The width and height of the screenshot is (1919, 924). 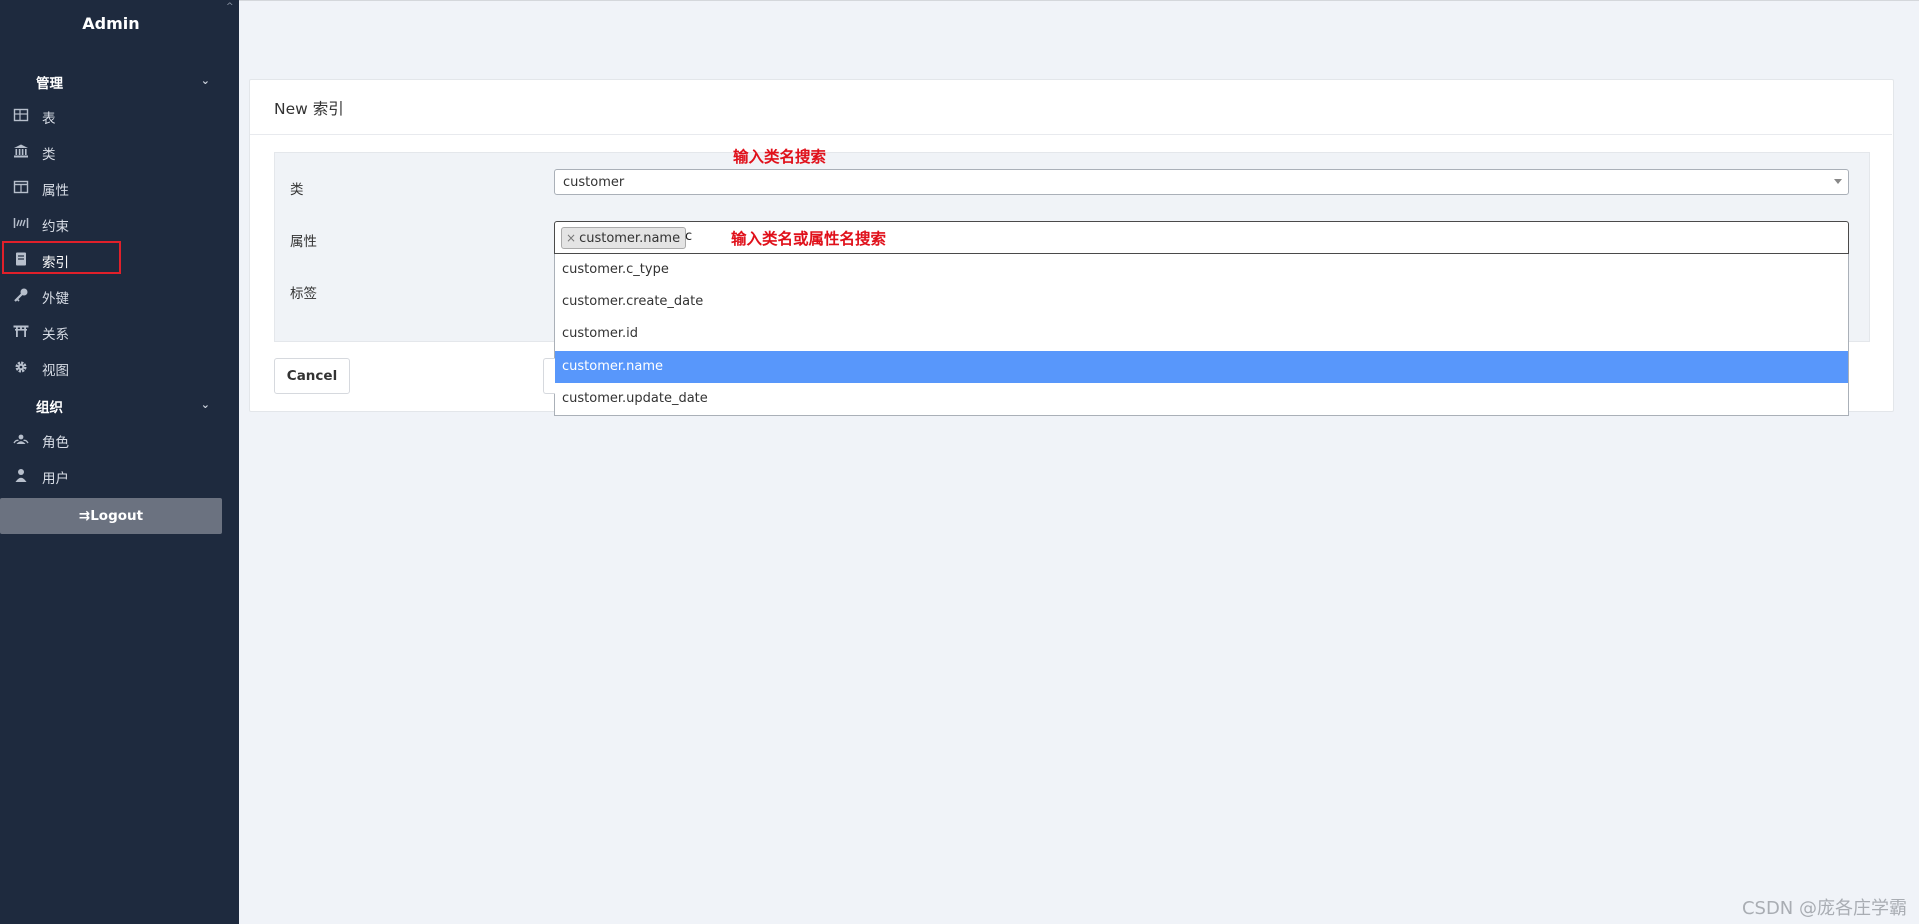 I want to click on sidebar-item-label: 角色, so click(x=55, y=443).